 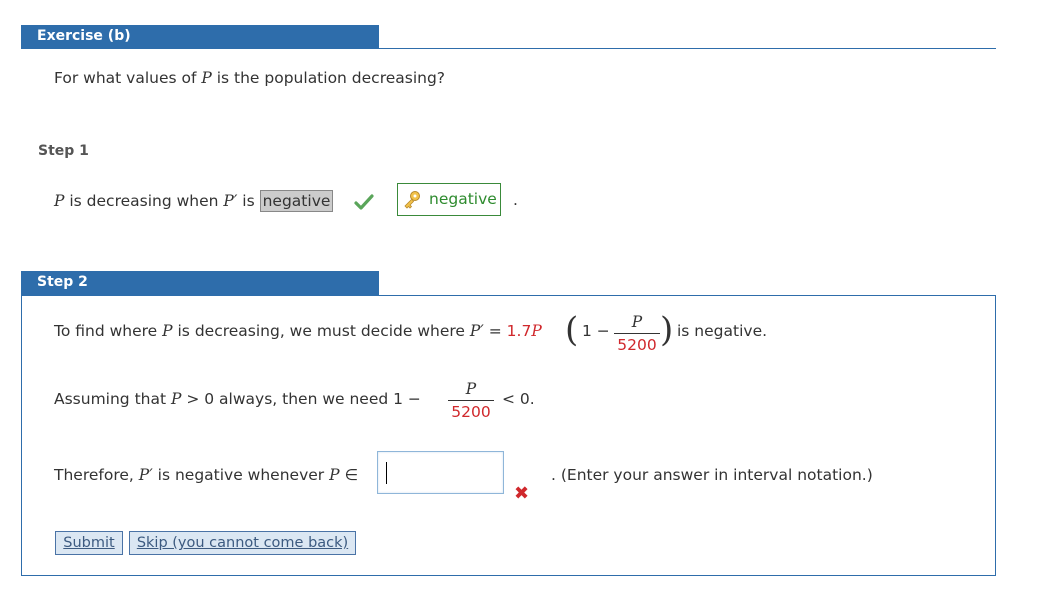 What do you see at coordinates (200, 36) in the screenshot?
I see `exercise-header: Exercise (b)` at bounding box center [200, 36].